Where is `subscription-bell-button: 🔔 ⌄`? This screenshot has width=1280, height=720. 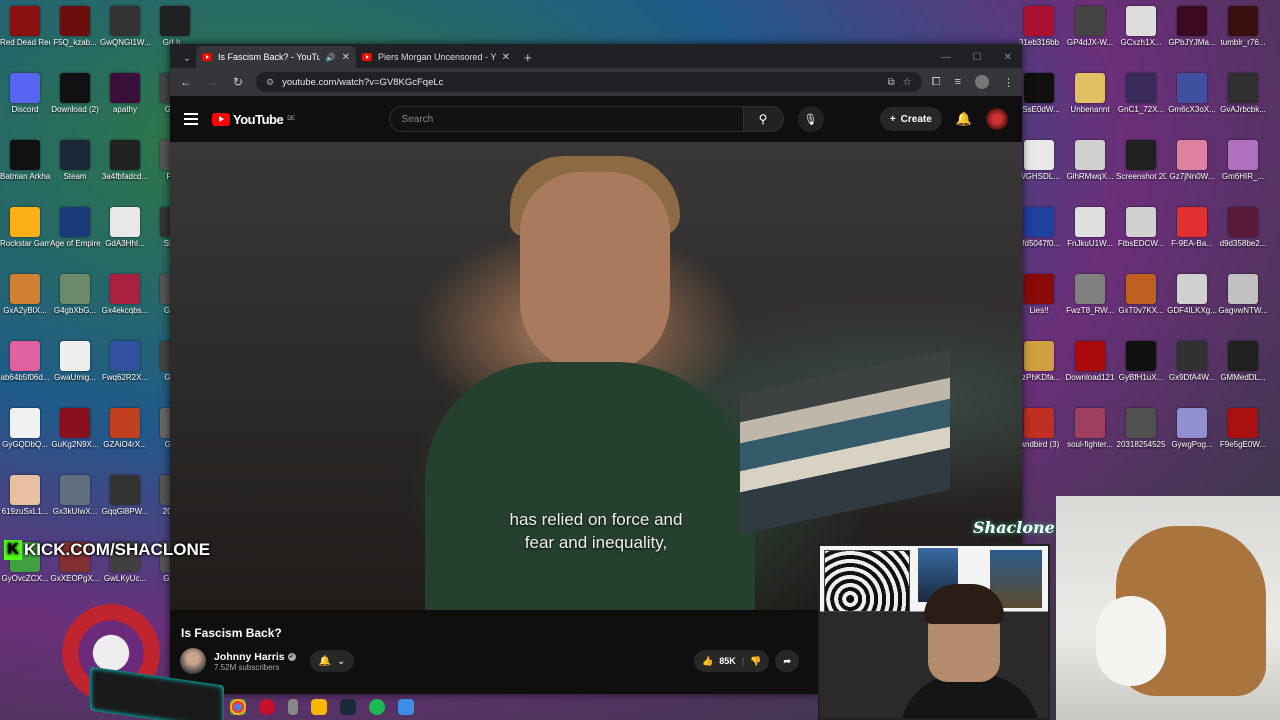
subscription-bell-button: 🔔 ⌄ is located at coordinates (332, 661).